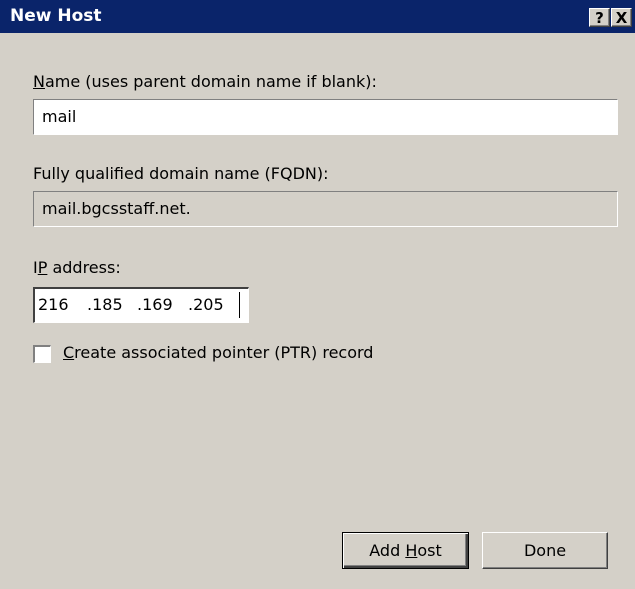  What do you see at coordinates (155, 305) in the screenshot?
I see `ip-octet-3: .169` at bounding box center [155, 305].